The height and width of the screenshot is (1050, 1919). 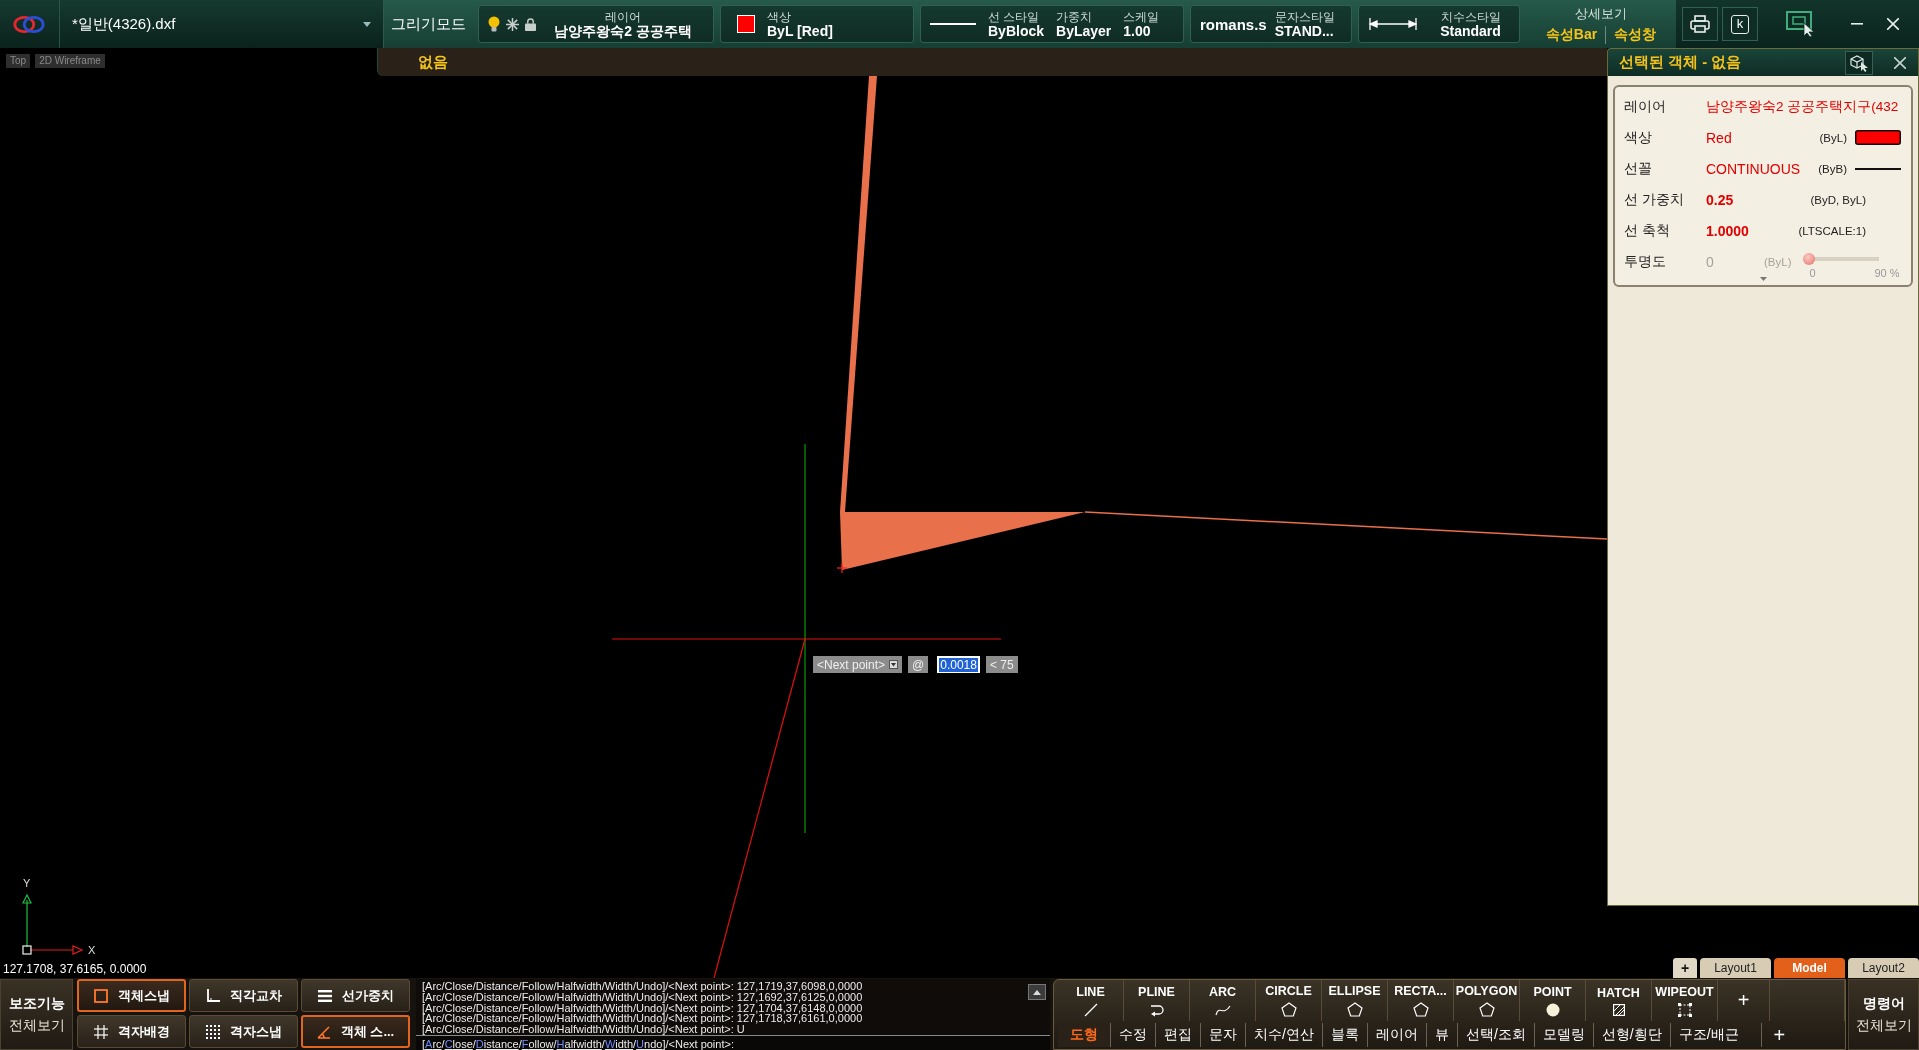 I want to click on property-source: (LTSCALE:1), so click(x=1832, y=230).